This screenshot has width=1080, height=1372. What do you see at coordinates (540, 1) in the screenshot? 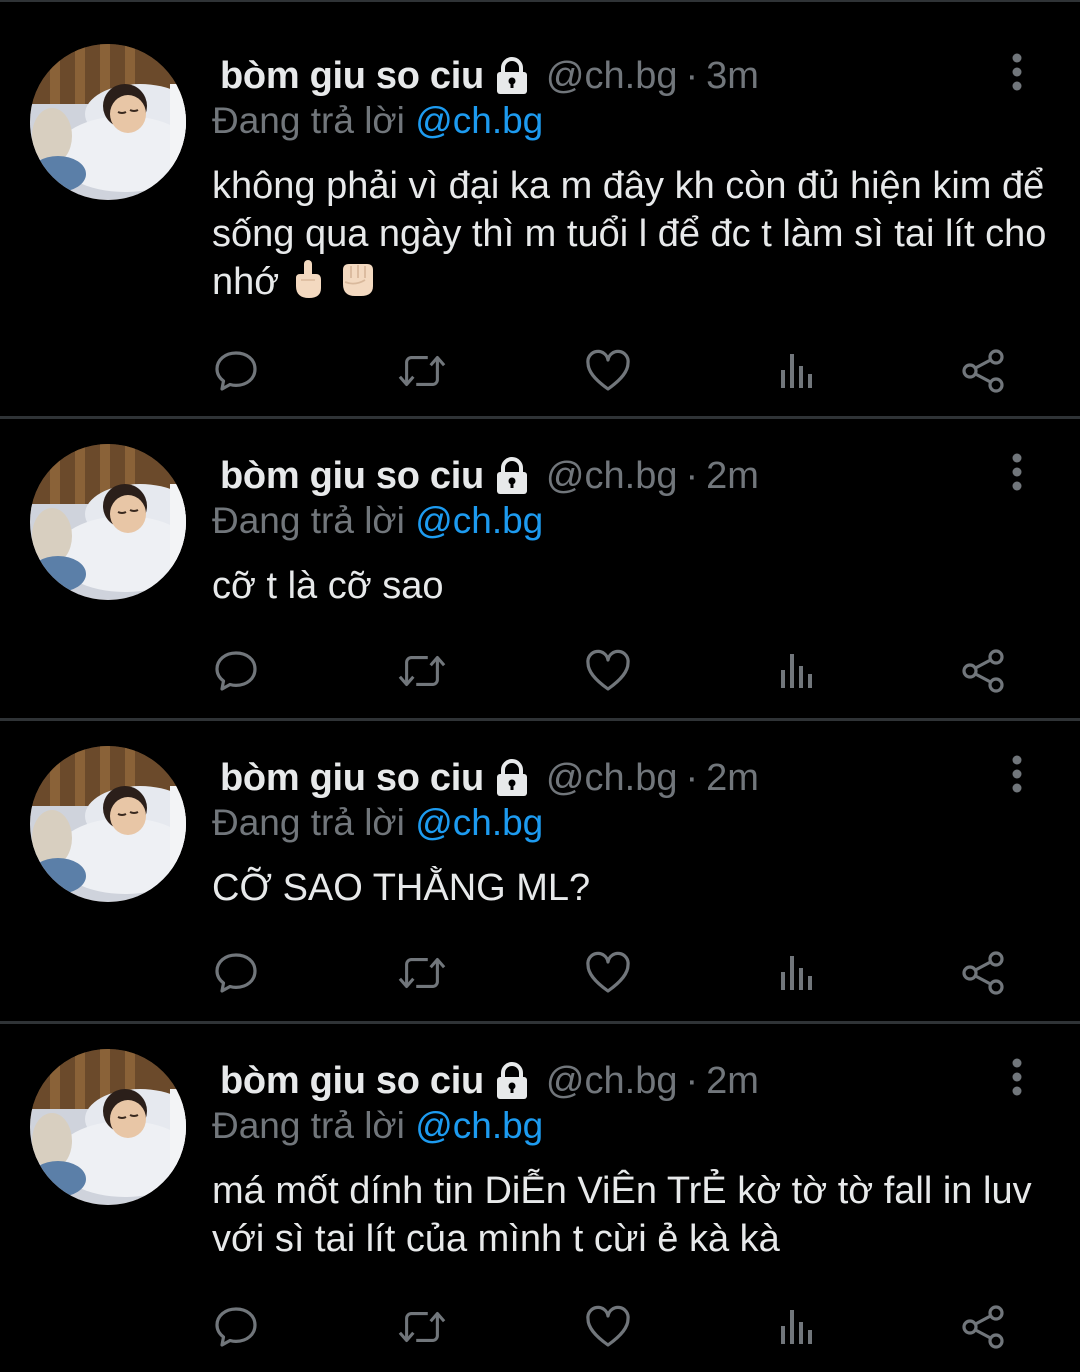
I see `top-divider` at bounding box center [540, 1].